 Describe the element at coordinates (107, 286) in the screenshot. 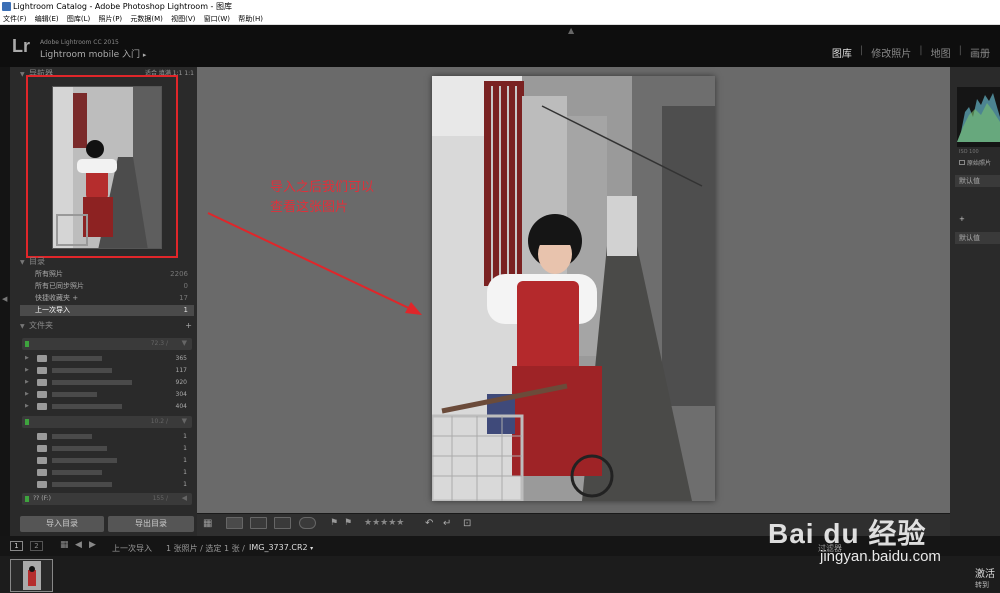

I see `catalog-row-synced: 所有已同步照片 0` at that location.